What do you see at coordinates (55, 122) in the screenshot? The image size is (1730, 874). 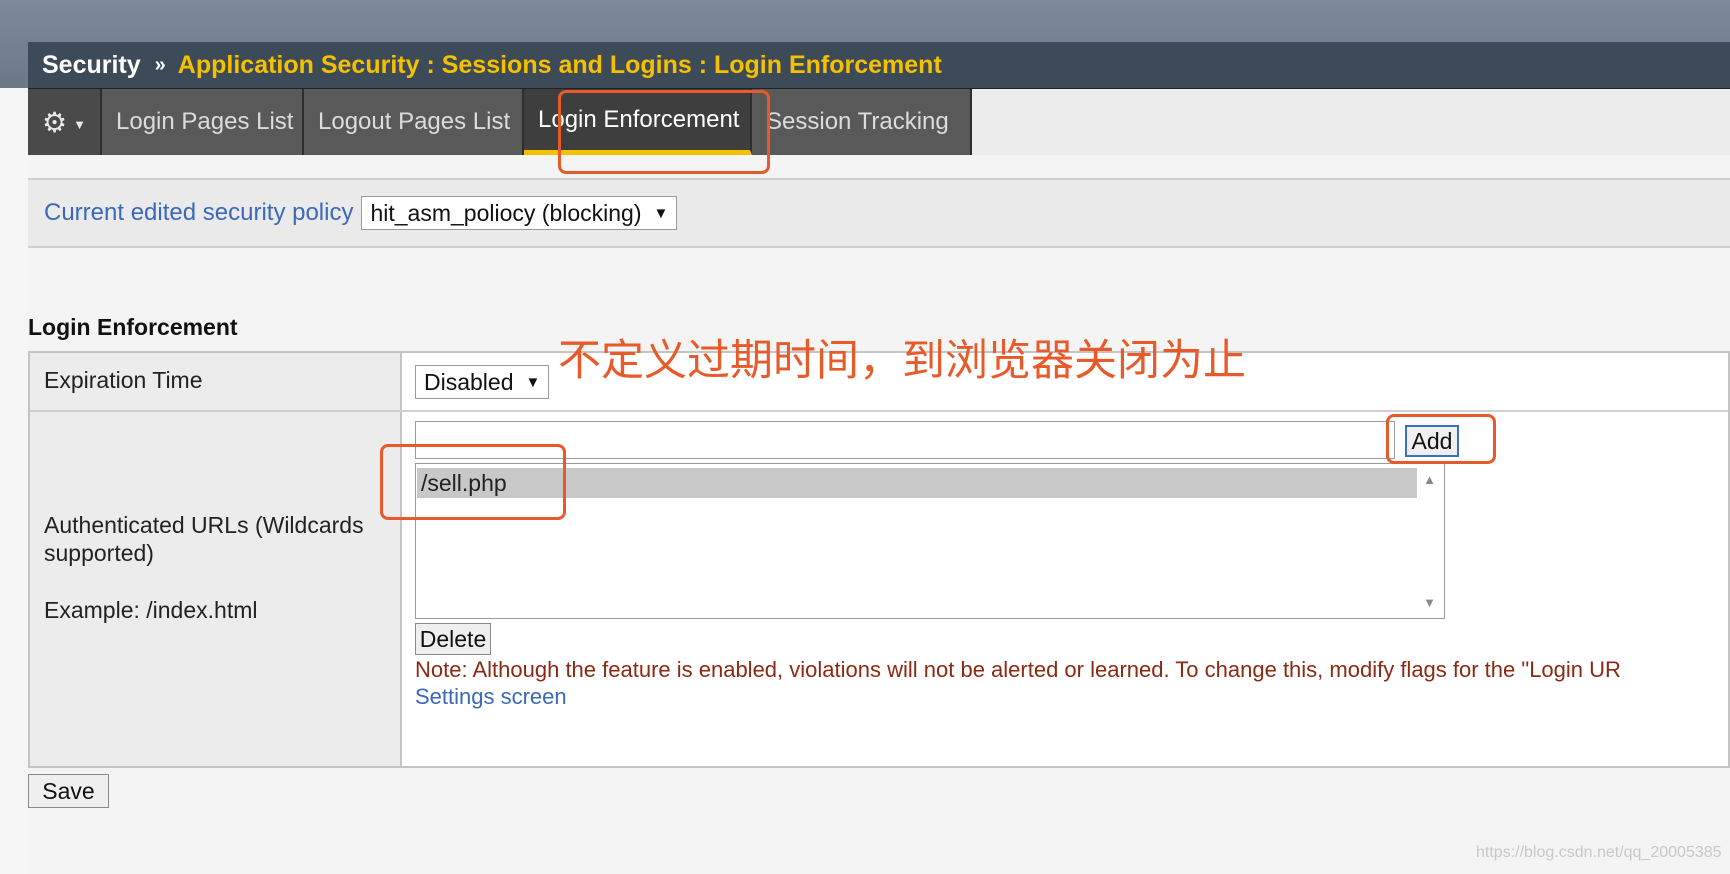 I see `gear-icon: ⚙` at bounding box center [55, 122].